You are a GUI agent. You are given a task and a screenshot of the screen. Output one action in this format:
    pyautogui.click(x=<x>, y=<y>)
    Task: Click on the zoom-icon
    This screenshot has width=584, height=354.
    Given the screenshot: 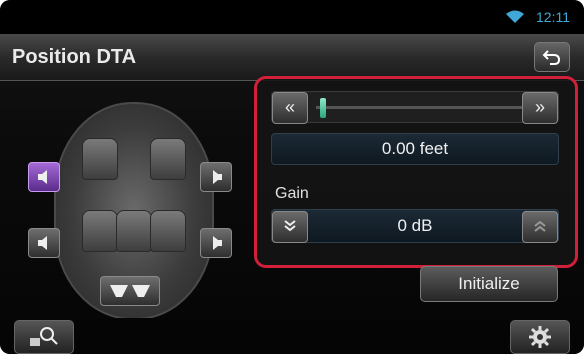 What is the action you would take?
    pyautogui.click(x=44, y=336)
    